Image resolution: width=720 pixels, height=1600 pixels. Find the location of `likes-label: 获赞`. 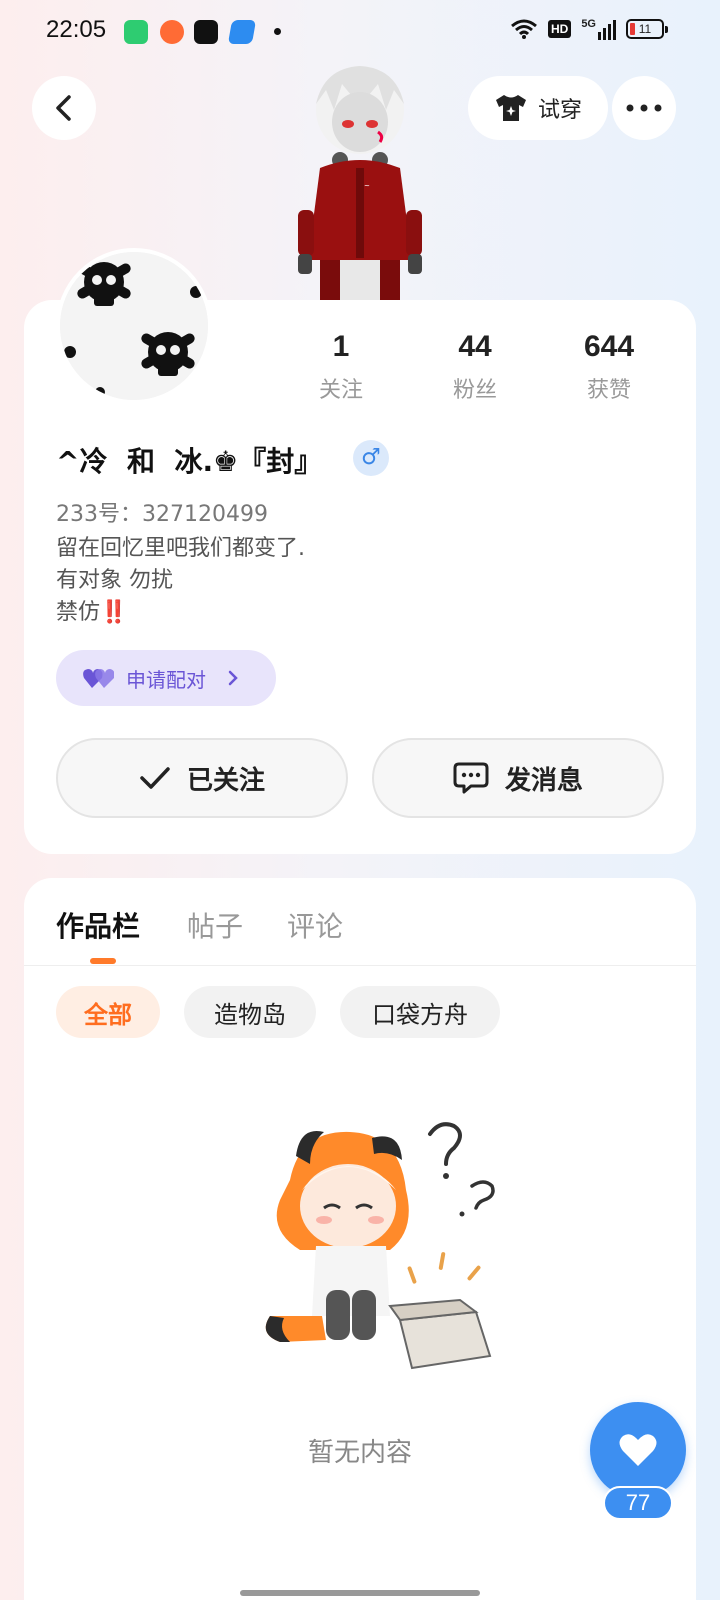

likes-label: 获赞 is located at coordinates (608, 390).